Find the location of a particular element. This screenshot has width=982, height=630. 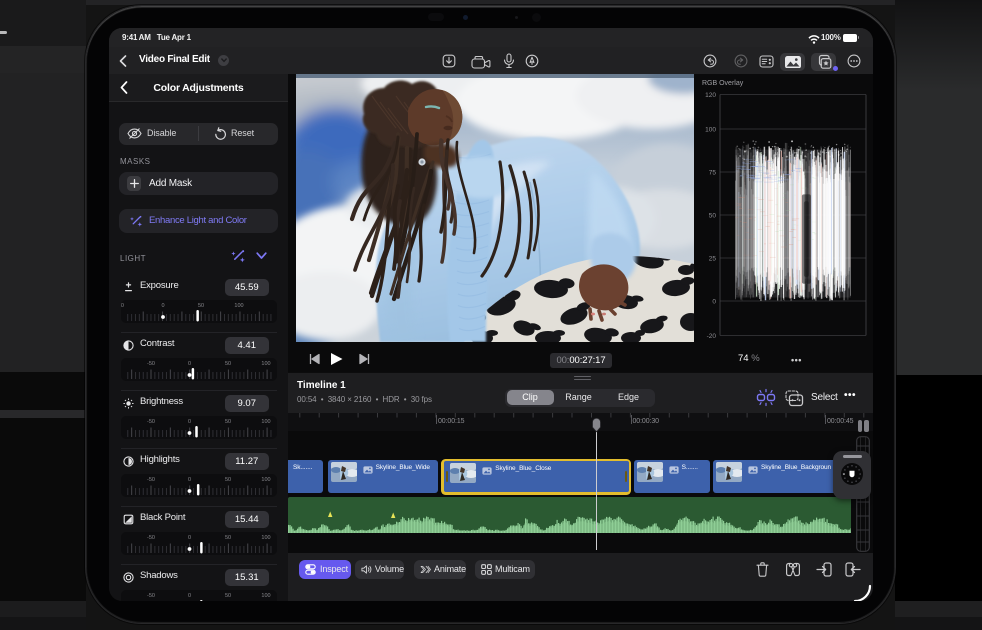

svg-text: 50 is located at coordinates (713, 216).